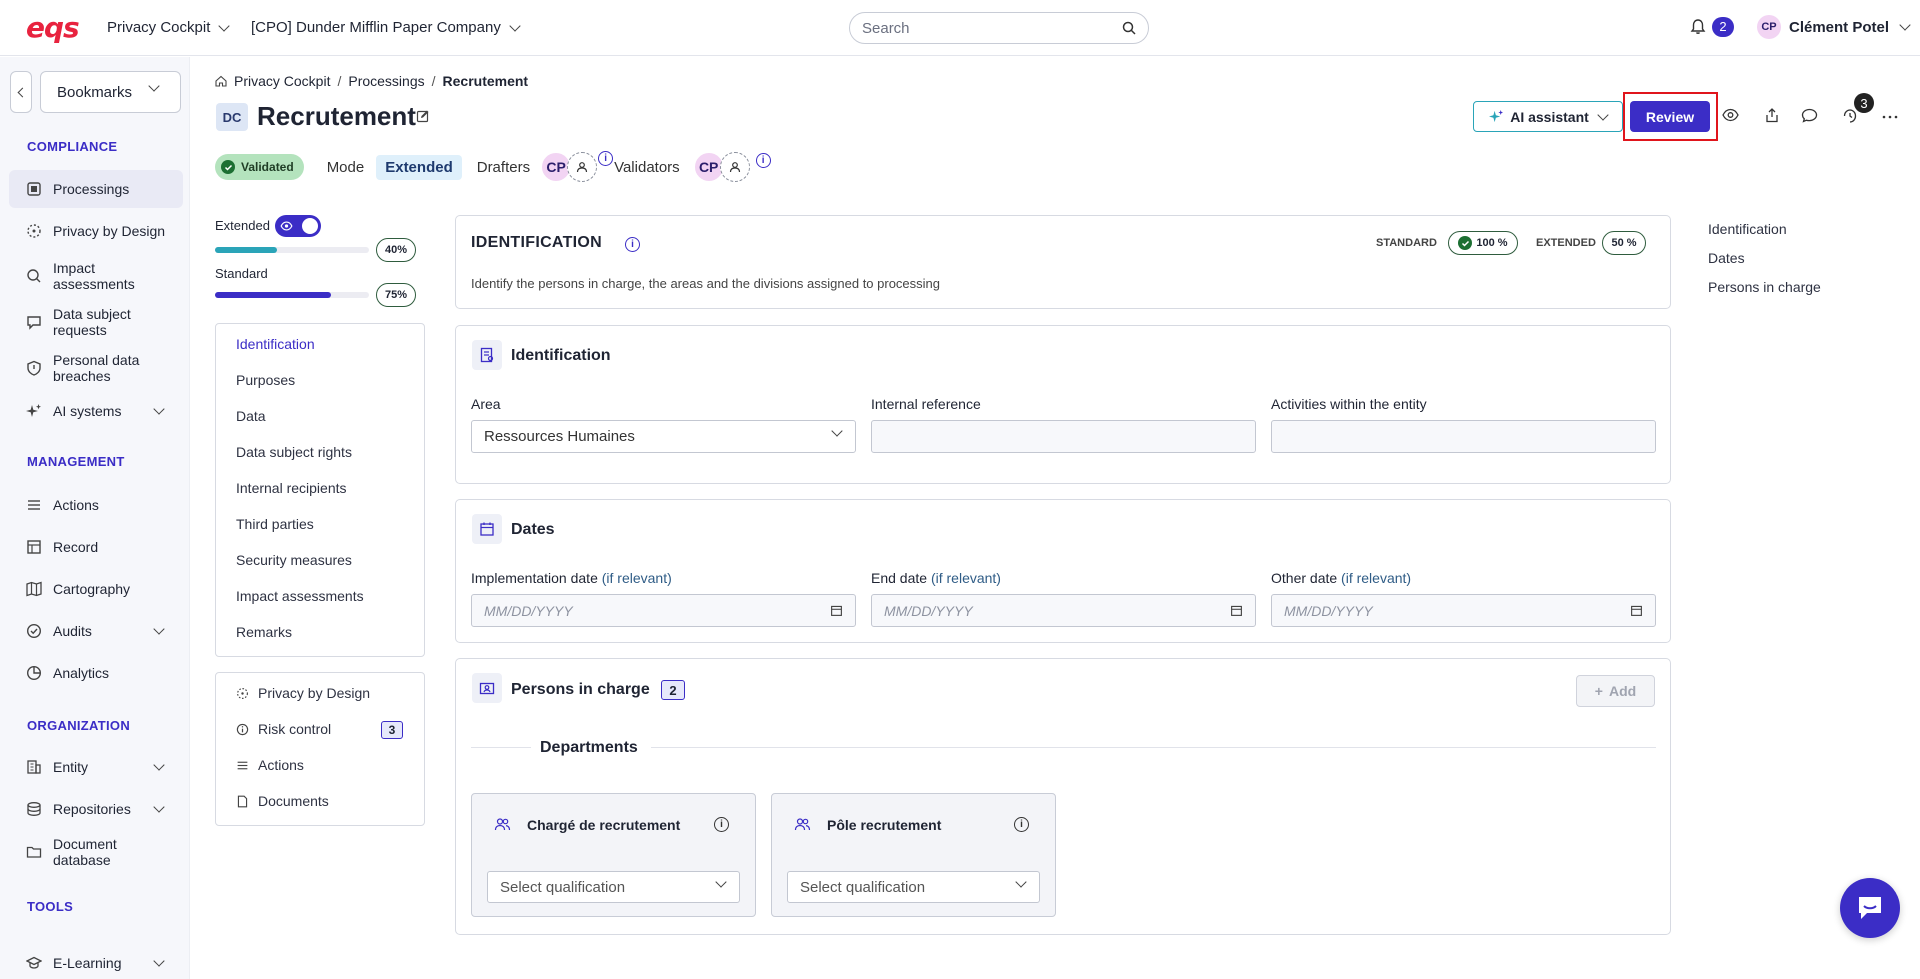  Describe the element at coordinates (282, 81) in the screenshot. I see `breadcrumb-item: Privacy Cockpit` at that location.